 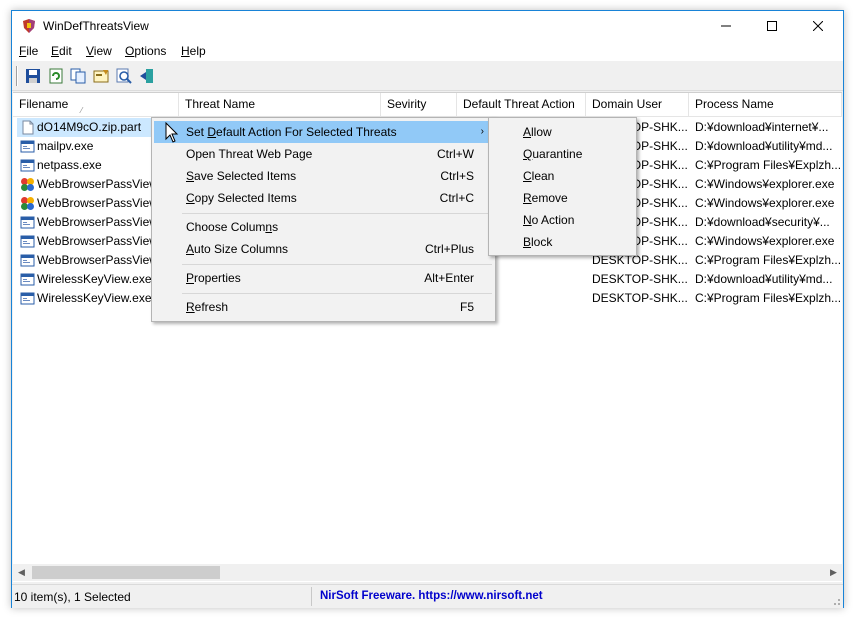 What do you see at coordinates (78, 76) in the screenshot?
I see `copy-icon` at bounding box center [78, 76].